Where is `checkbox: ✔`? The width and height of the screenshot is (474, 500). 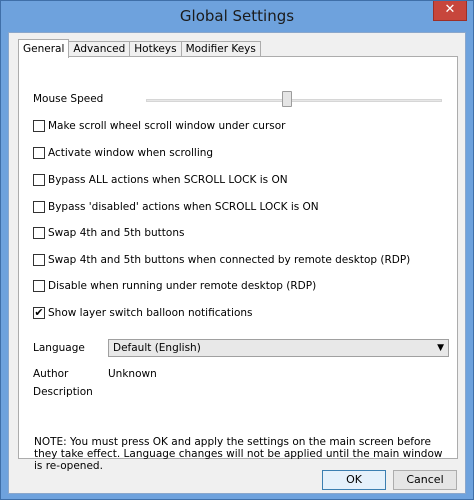
checkbox: ✔ is located at coordinates (39, 313).